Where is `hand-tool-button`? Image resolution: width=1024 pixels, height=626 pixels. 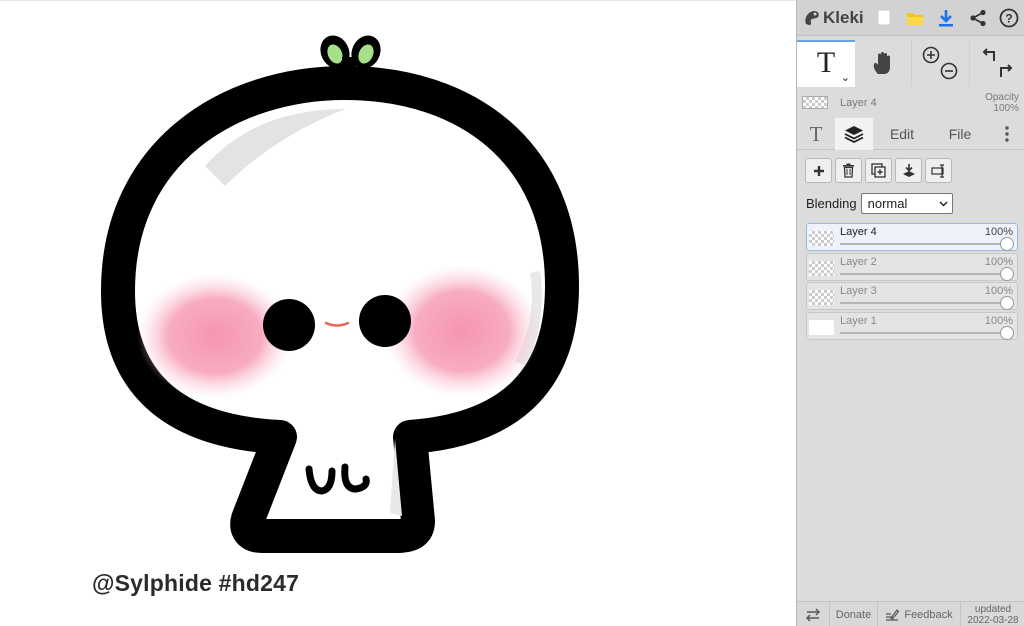 hand-tool-button is located at coordinates (883, 63).